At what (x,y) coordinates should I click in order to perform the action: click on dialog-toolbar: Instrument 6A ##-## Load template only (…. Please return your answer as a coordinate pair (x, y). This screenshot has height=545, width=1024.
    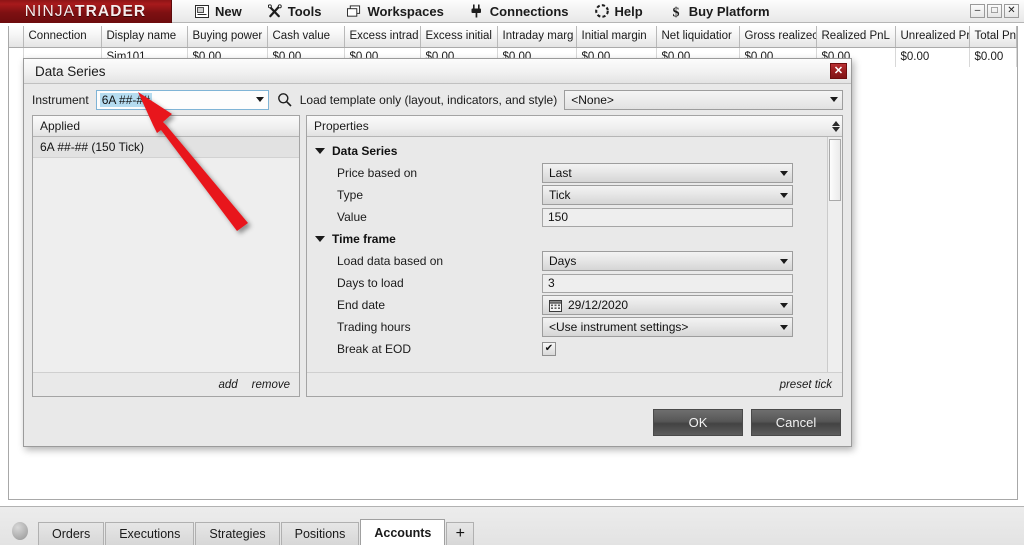
    Looking at the image, I should click on (437, 99).